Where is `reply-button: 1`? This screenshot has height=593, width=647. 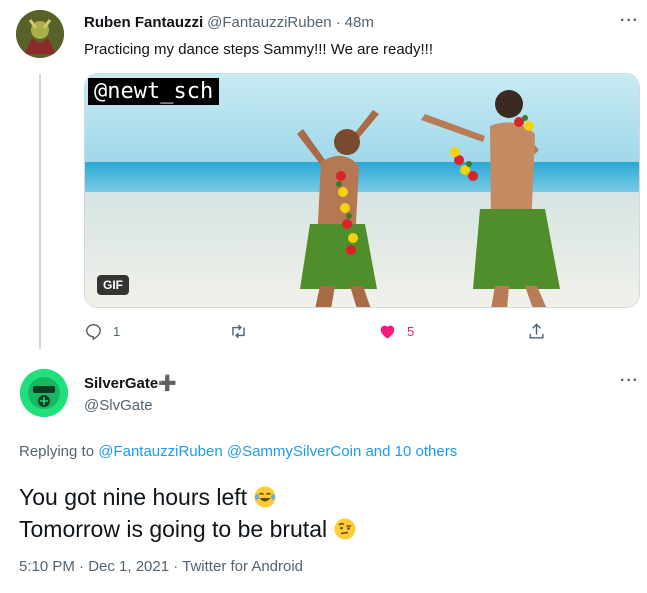 reply-button: 1 is located at coordinates (102, 331).